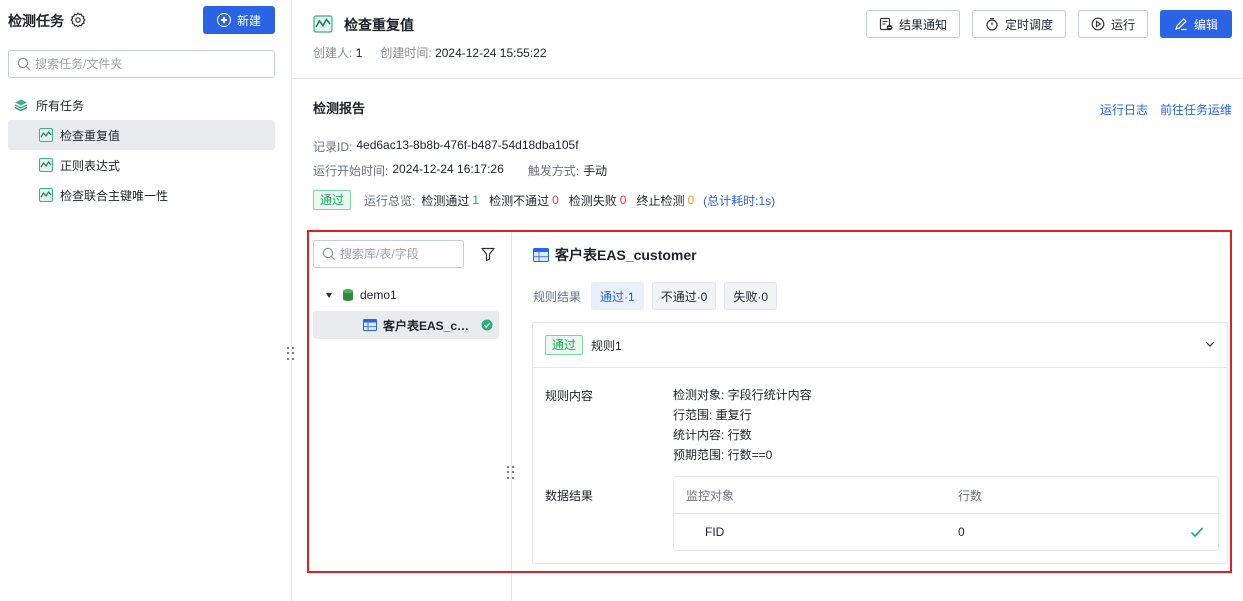 The image size is (1243, 601). What do you see at coordinates (592, 200) in the screenshot?
I see `error-label: 检测失败` at bounding box center [592, 200].